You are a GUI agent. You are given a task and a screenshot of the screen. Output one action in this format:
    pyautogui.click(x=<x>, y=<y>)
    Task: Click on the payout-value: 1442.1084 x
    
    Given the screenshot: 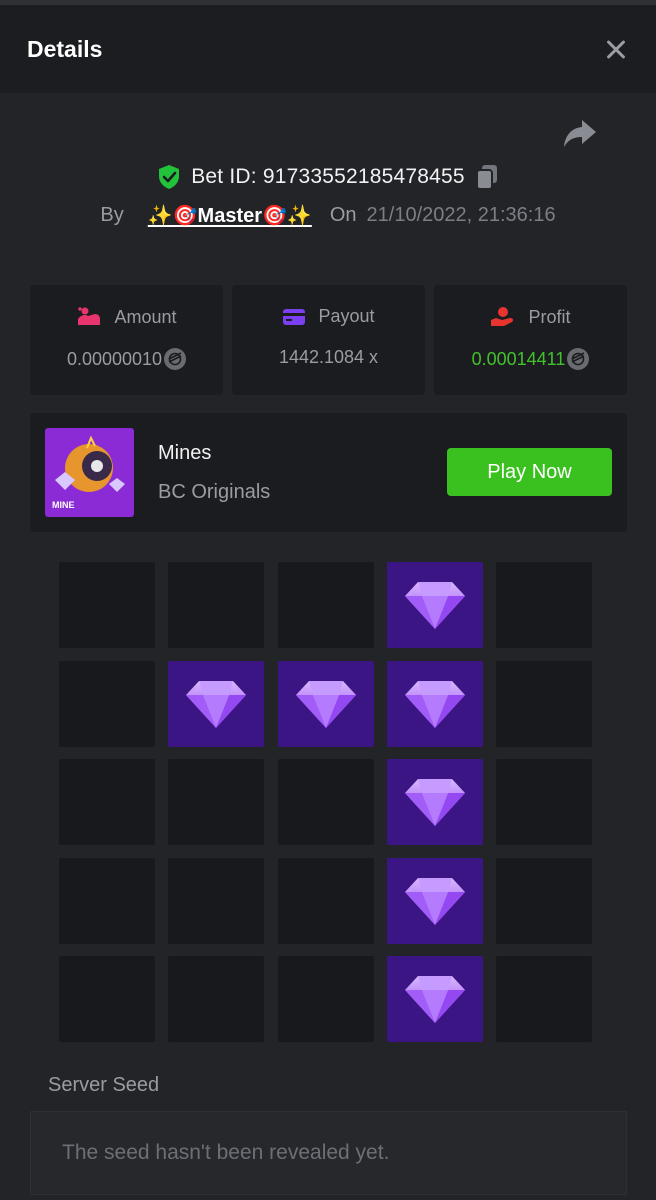 What is the action you would take?
    pyautogui.click(x=328, y=357)
    